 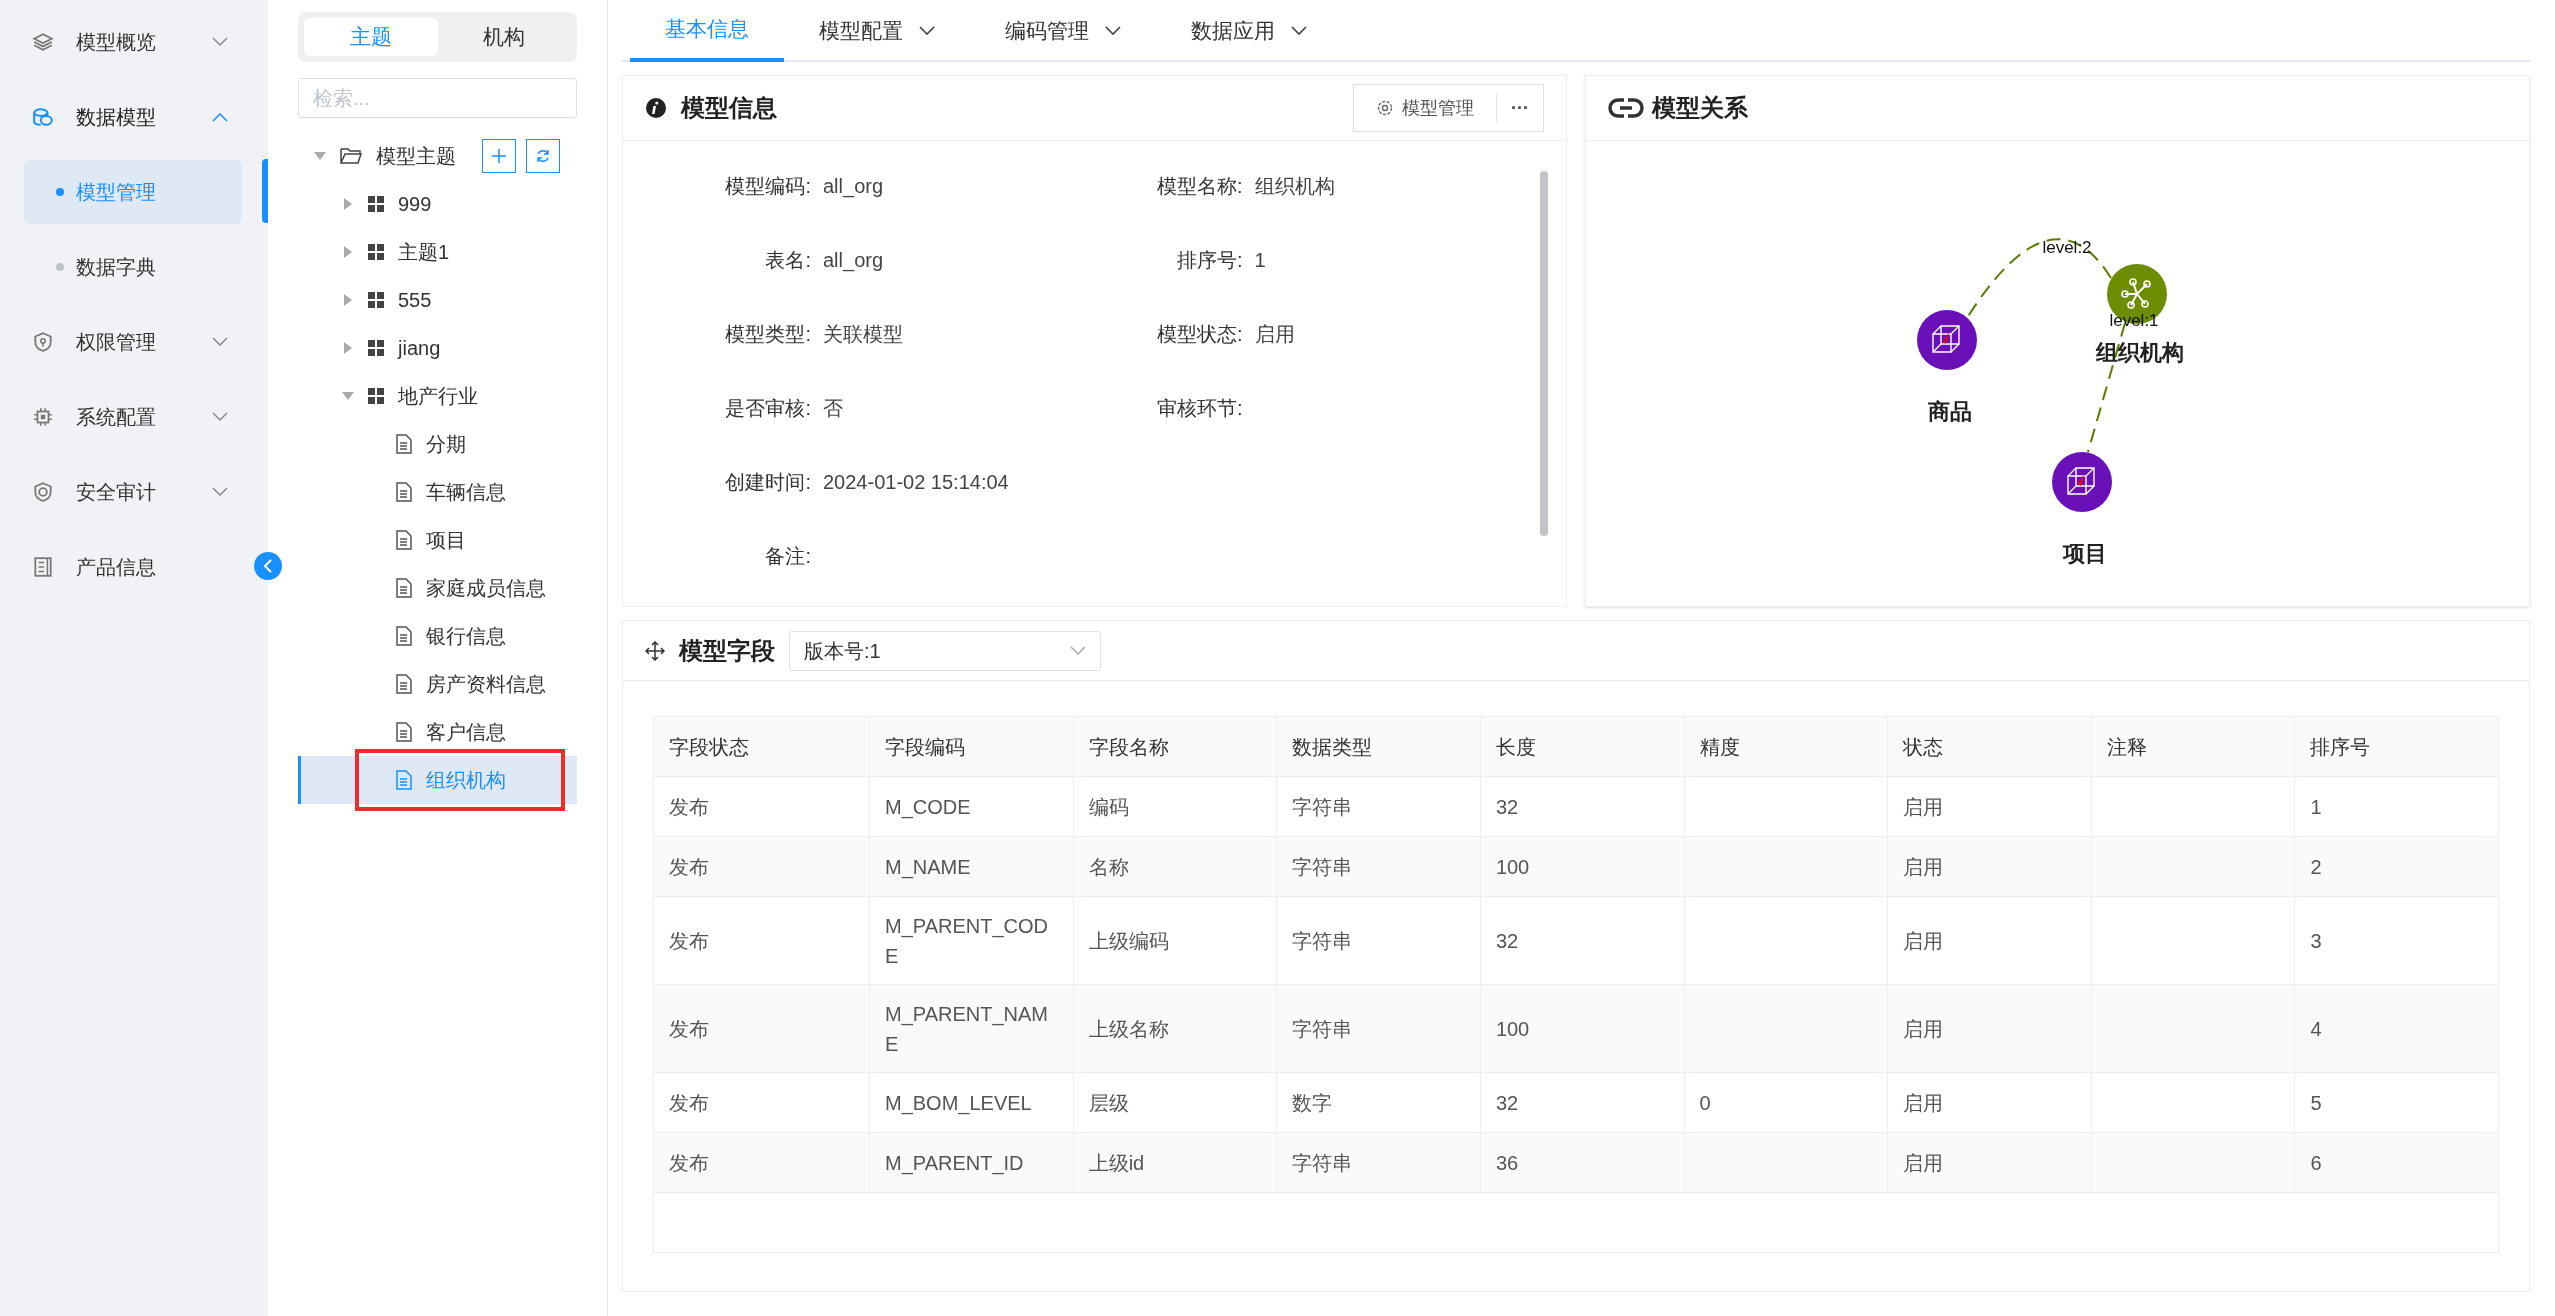 I want to click on more-button: ···, so click(x=1520, y=108).